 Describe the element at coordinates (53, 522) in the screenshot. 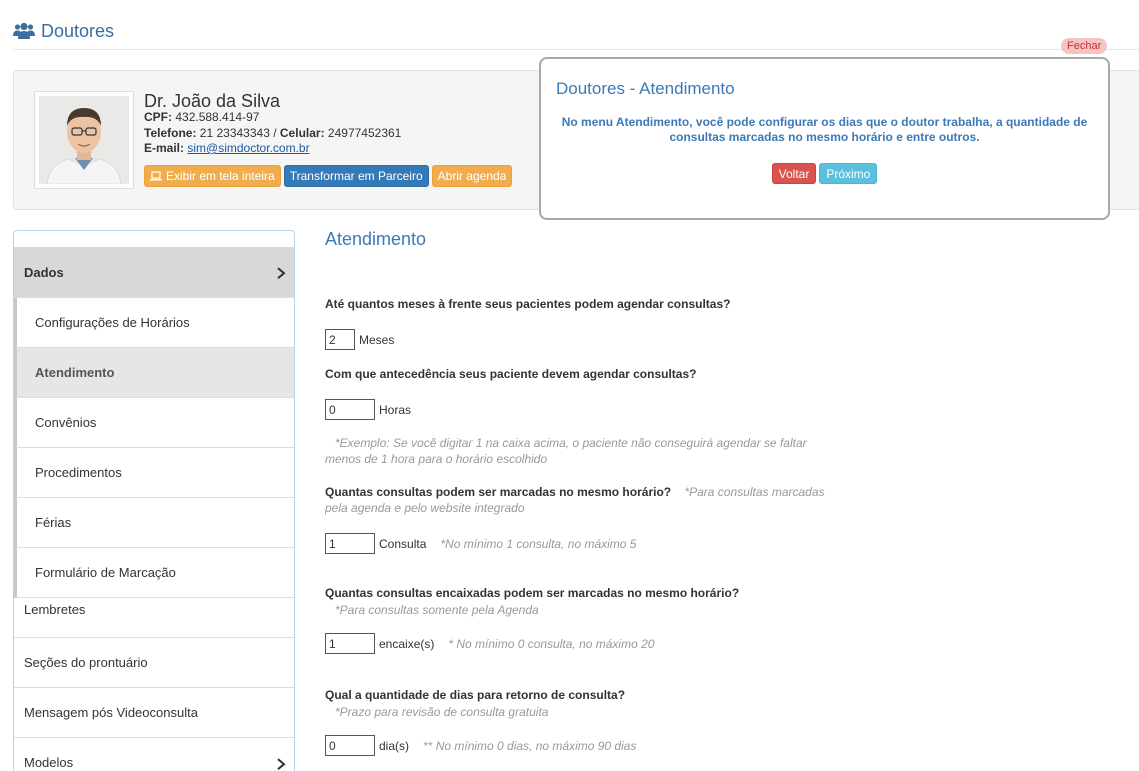

I see `sidebar-item-label: Férias` at that location.